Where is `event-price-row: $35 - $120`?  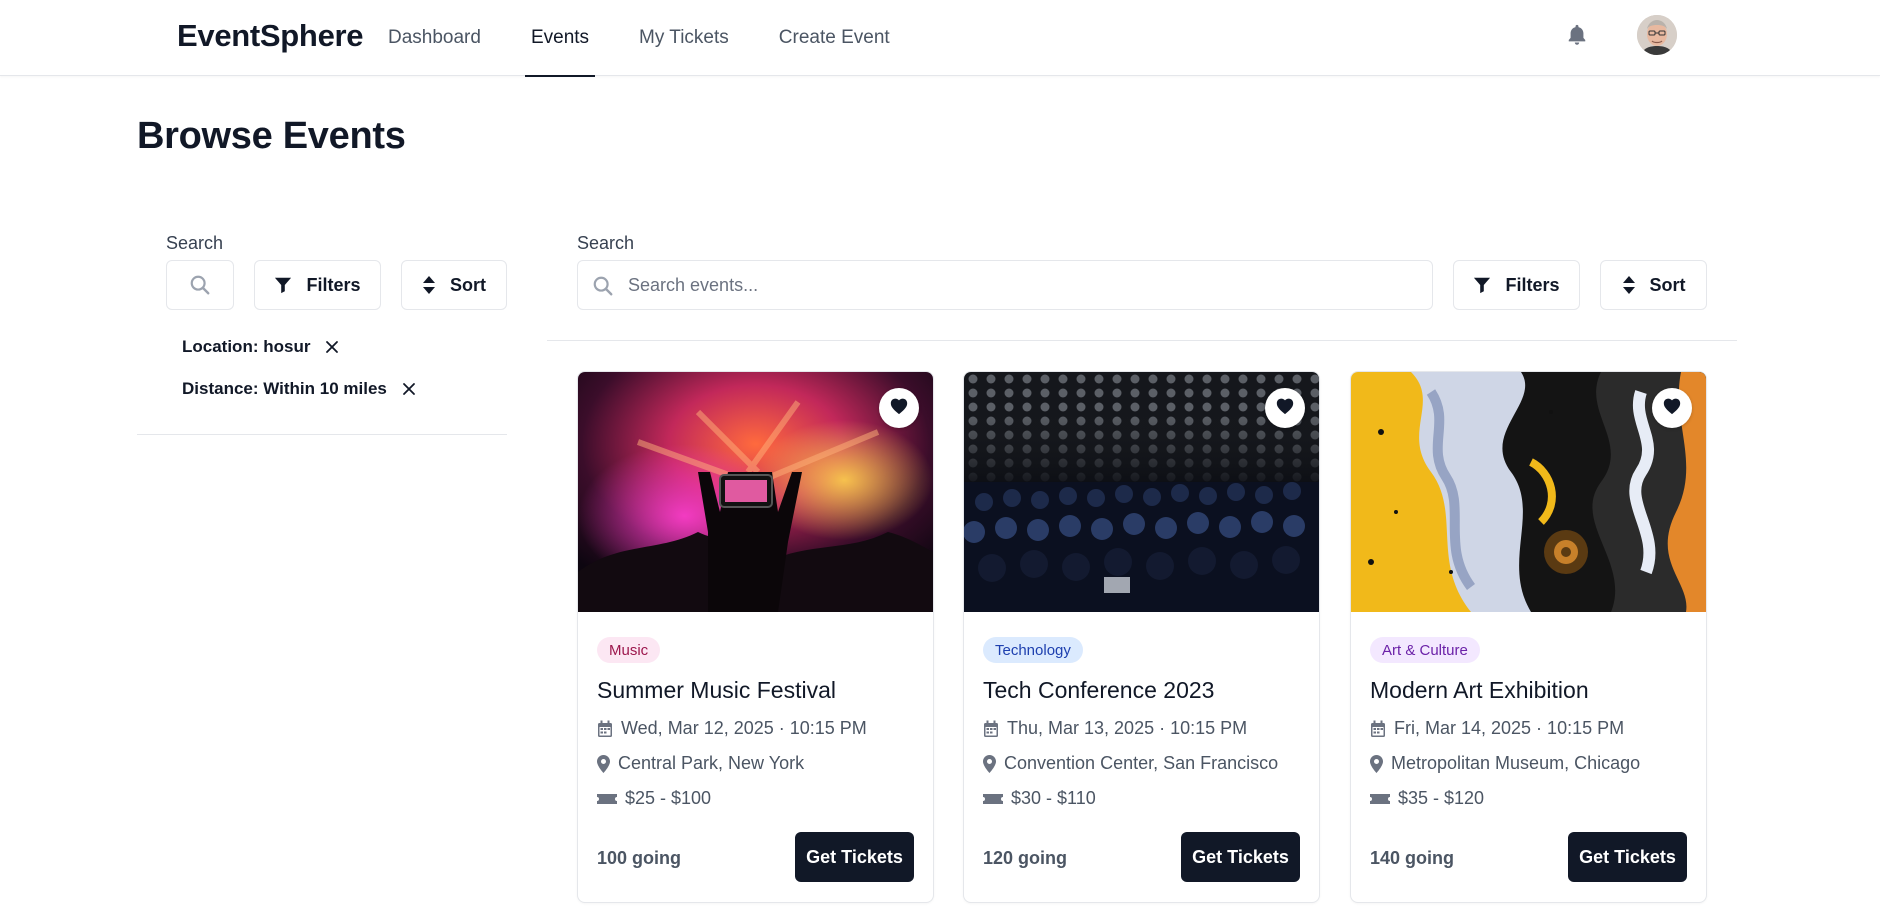
event-price-row: $35 - $120 is located at coordinates (1427, 798).